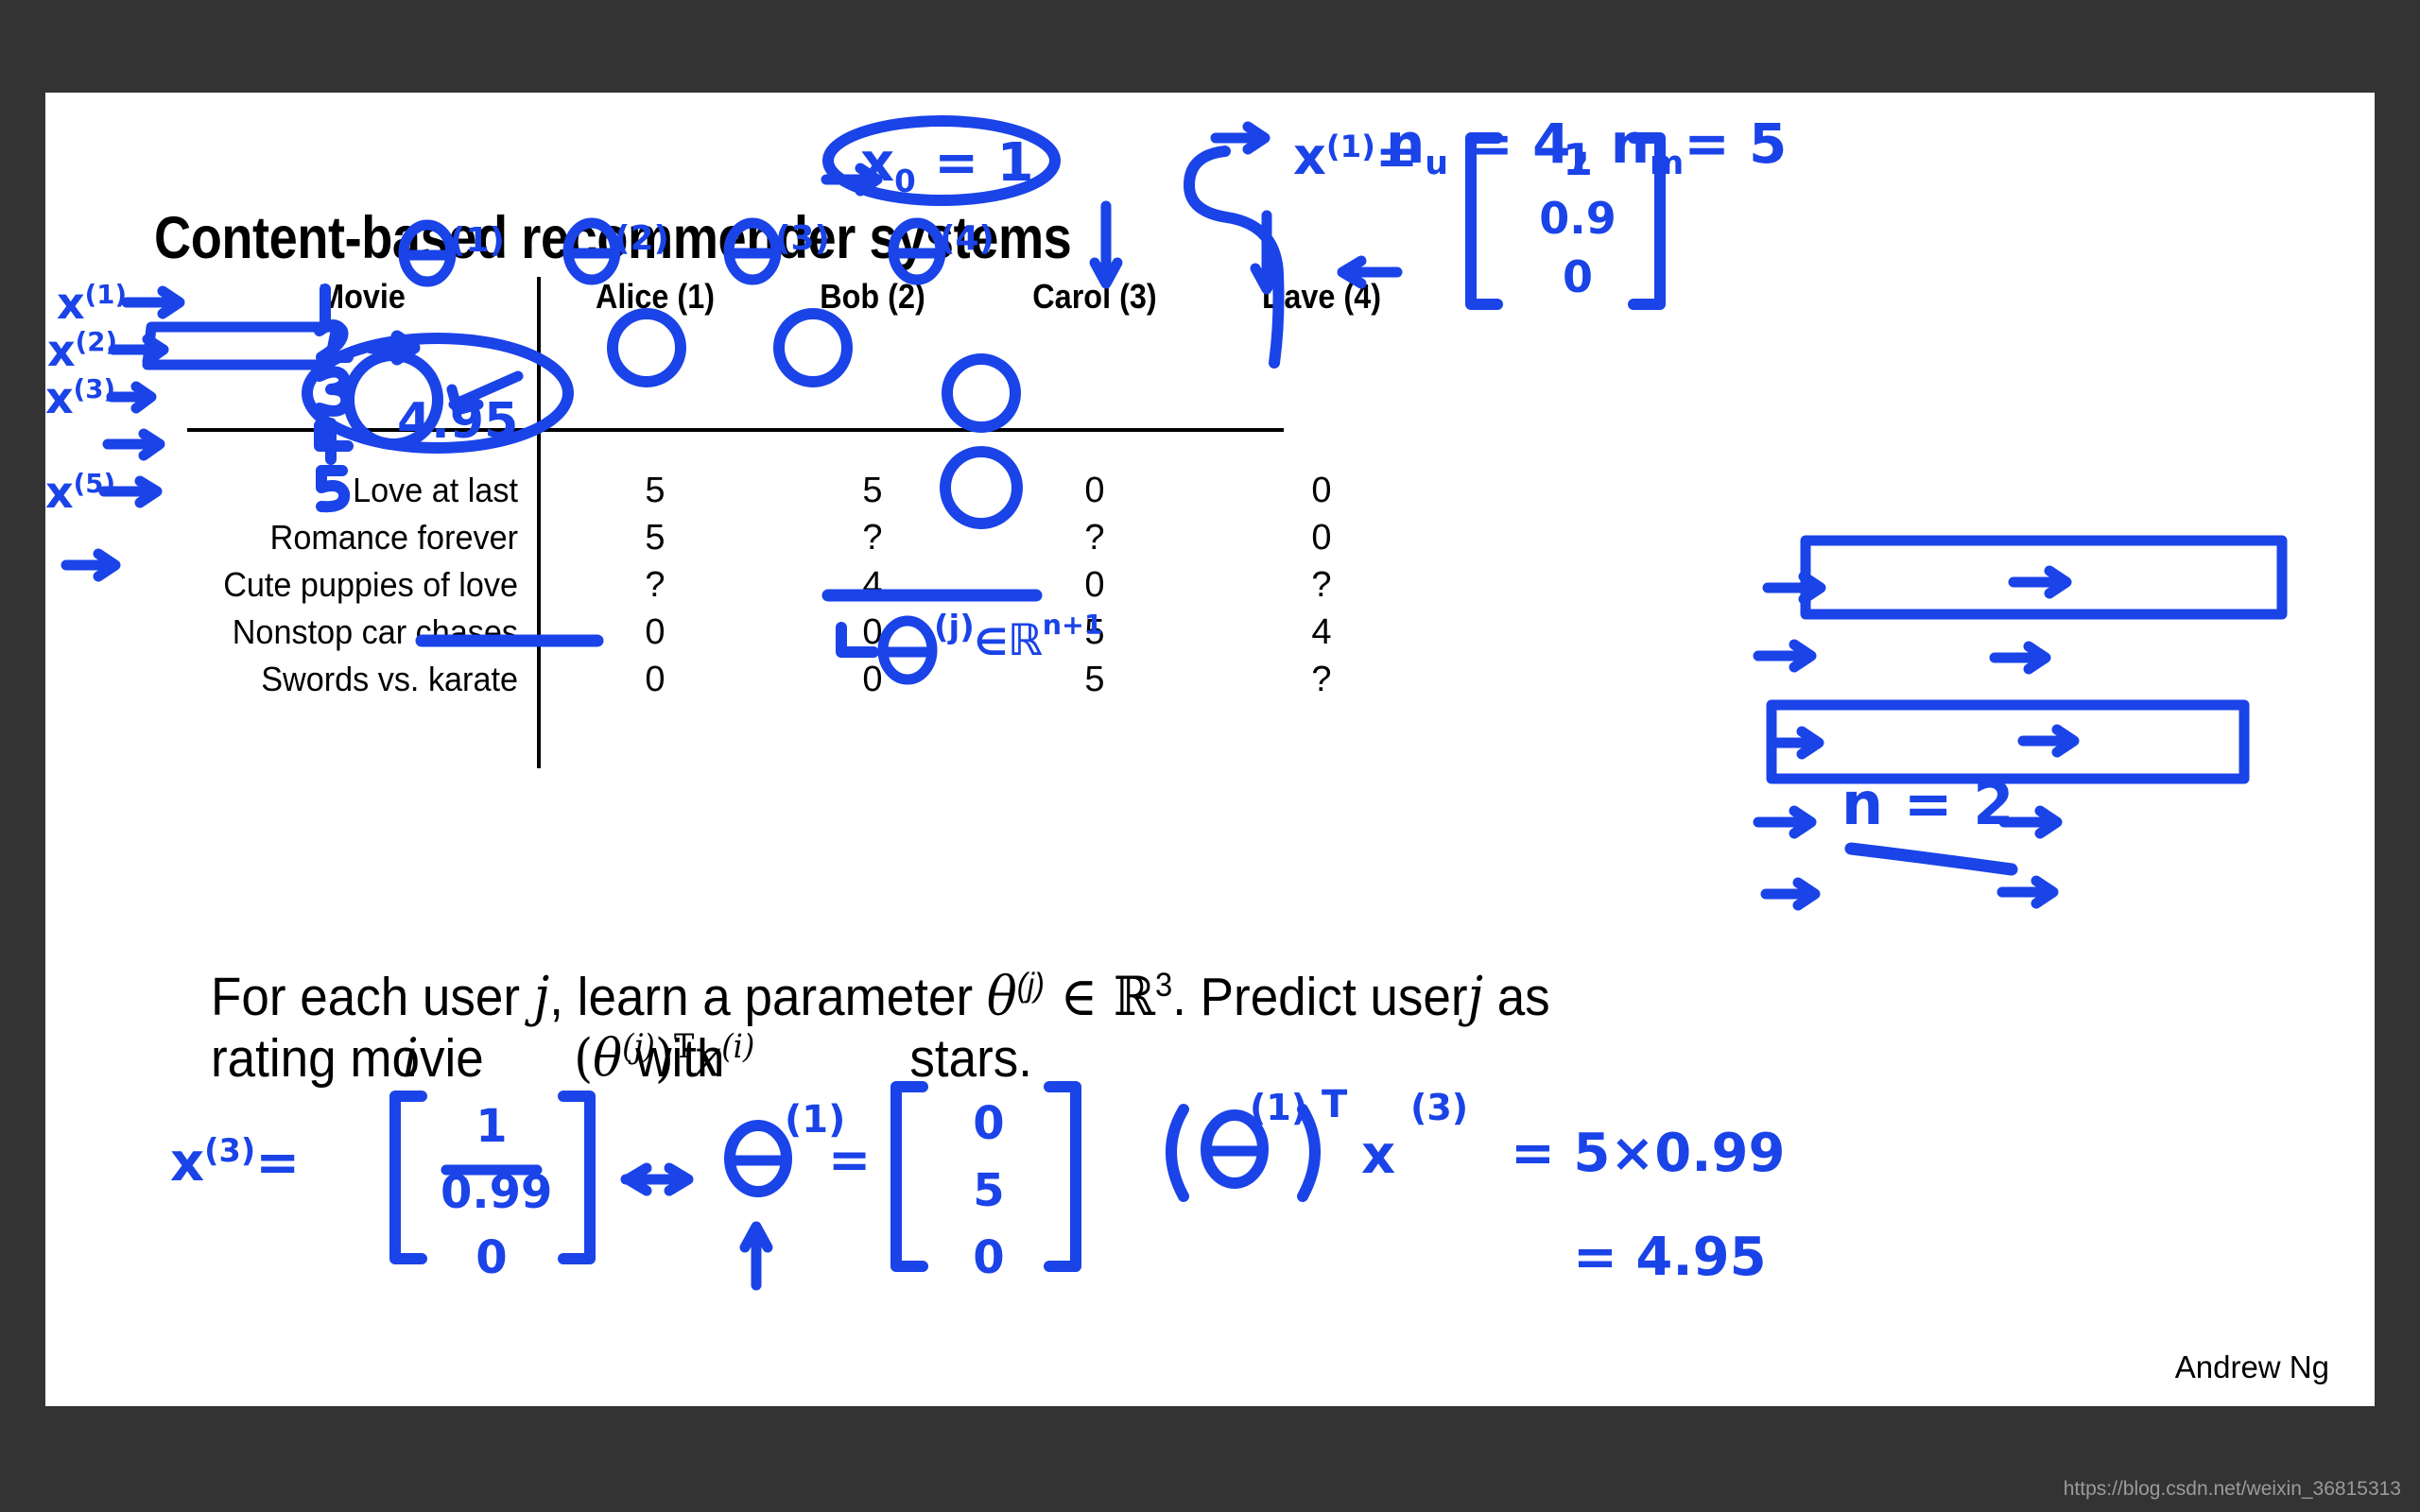 The height and width of the screenshot is (1512, 2420). I want to click on n-users-subscript: u, so click(1437, 163).